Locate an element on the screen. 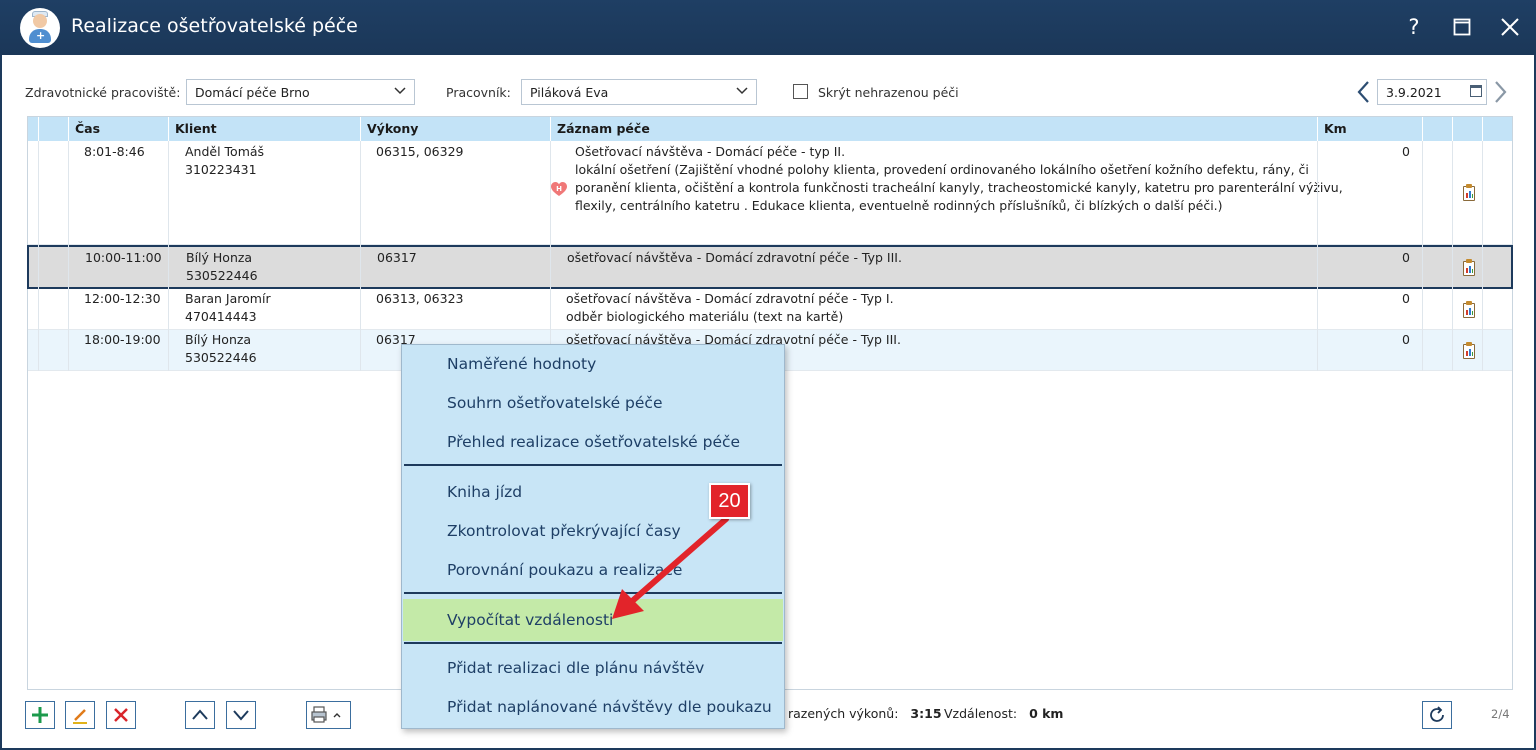 The height and width of the screenshot is (750, 1536). chevron-up-icon is located at coordinates (200, 714).